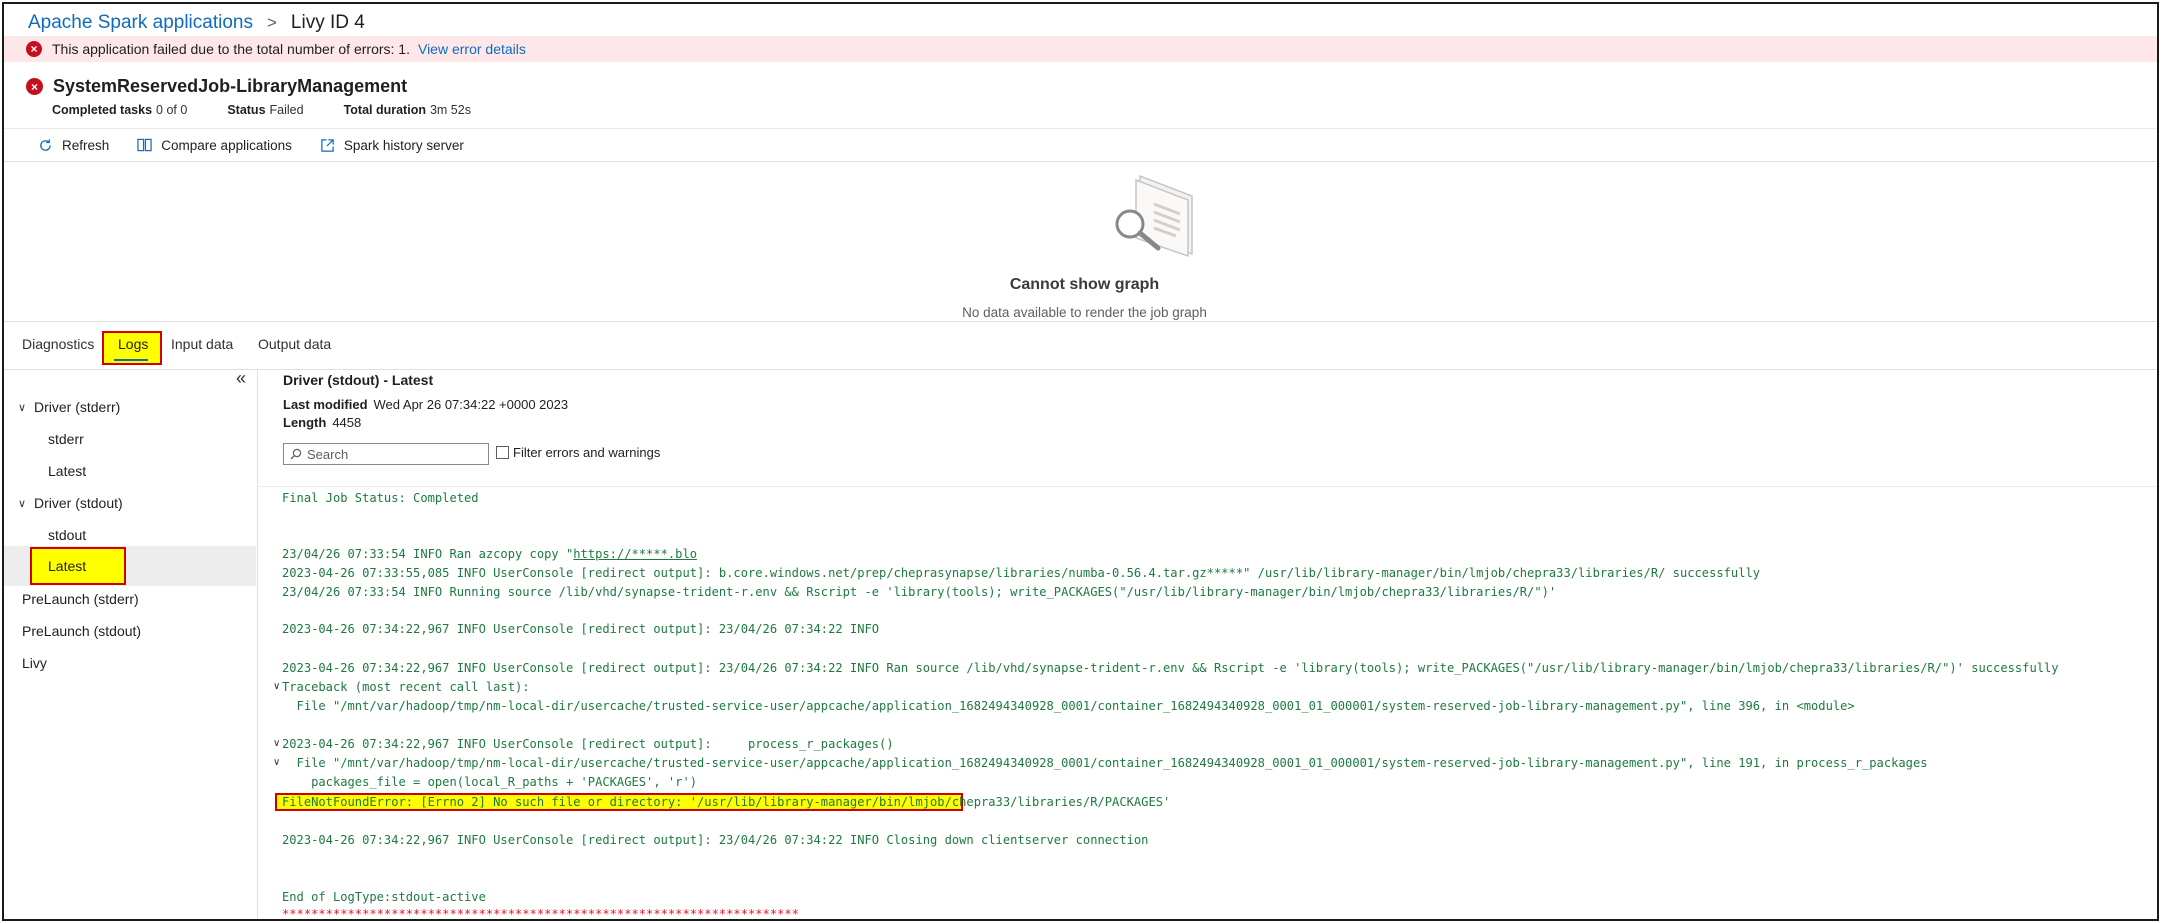 This screenshot has height=923, width=2161. What do you see at coordinates (78, 503) in the screenshot?
I see `tree-item-label: Driver (stdout)` at bounding box center [78, 503].